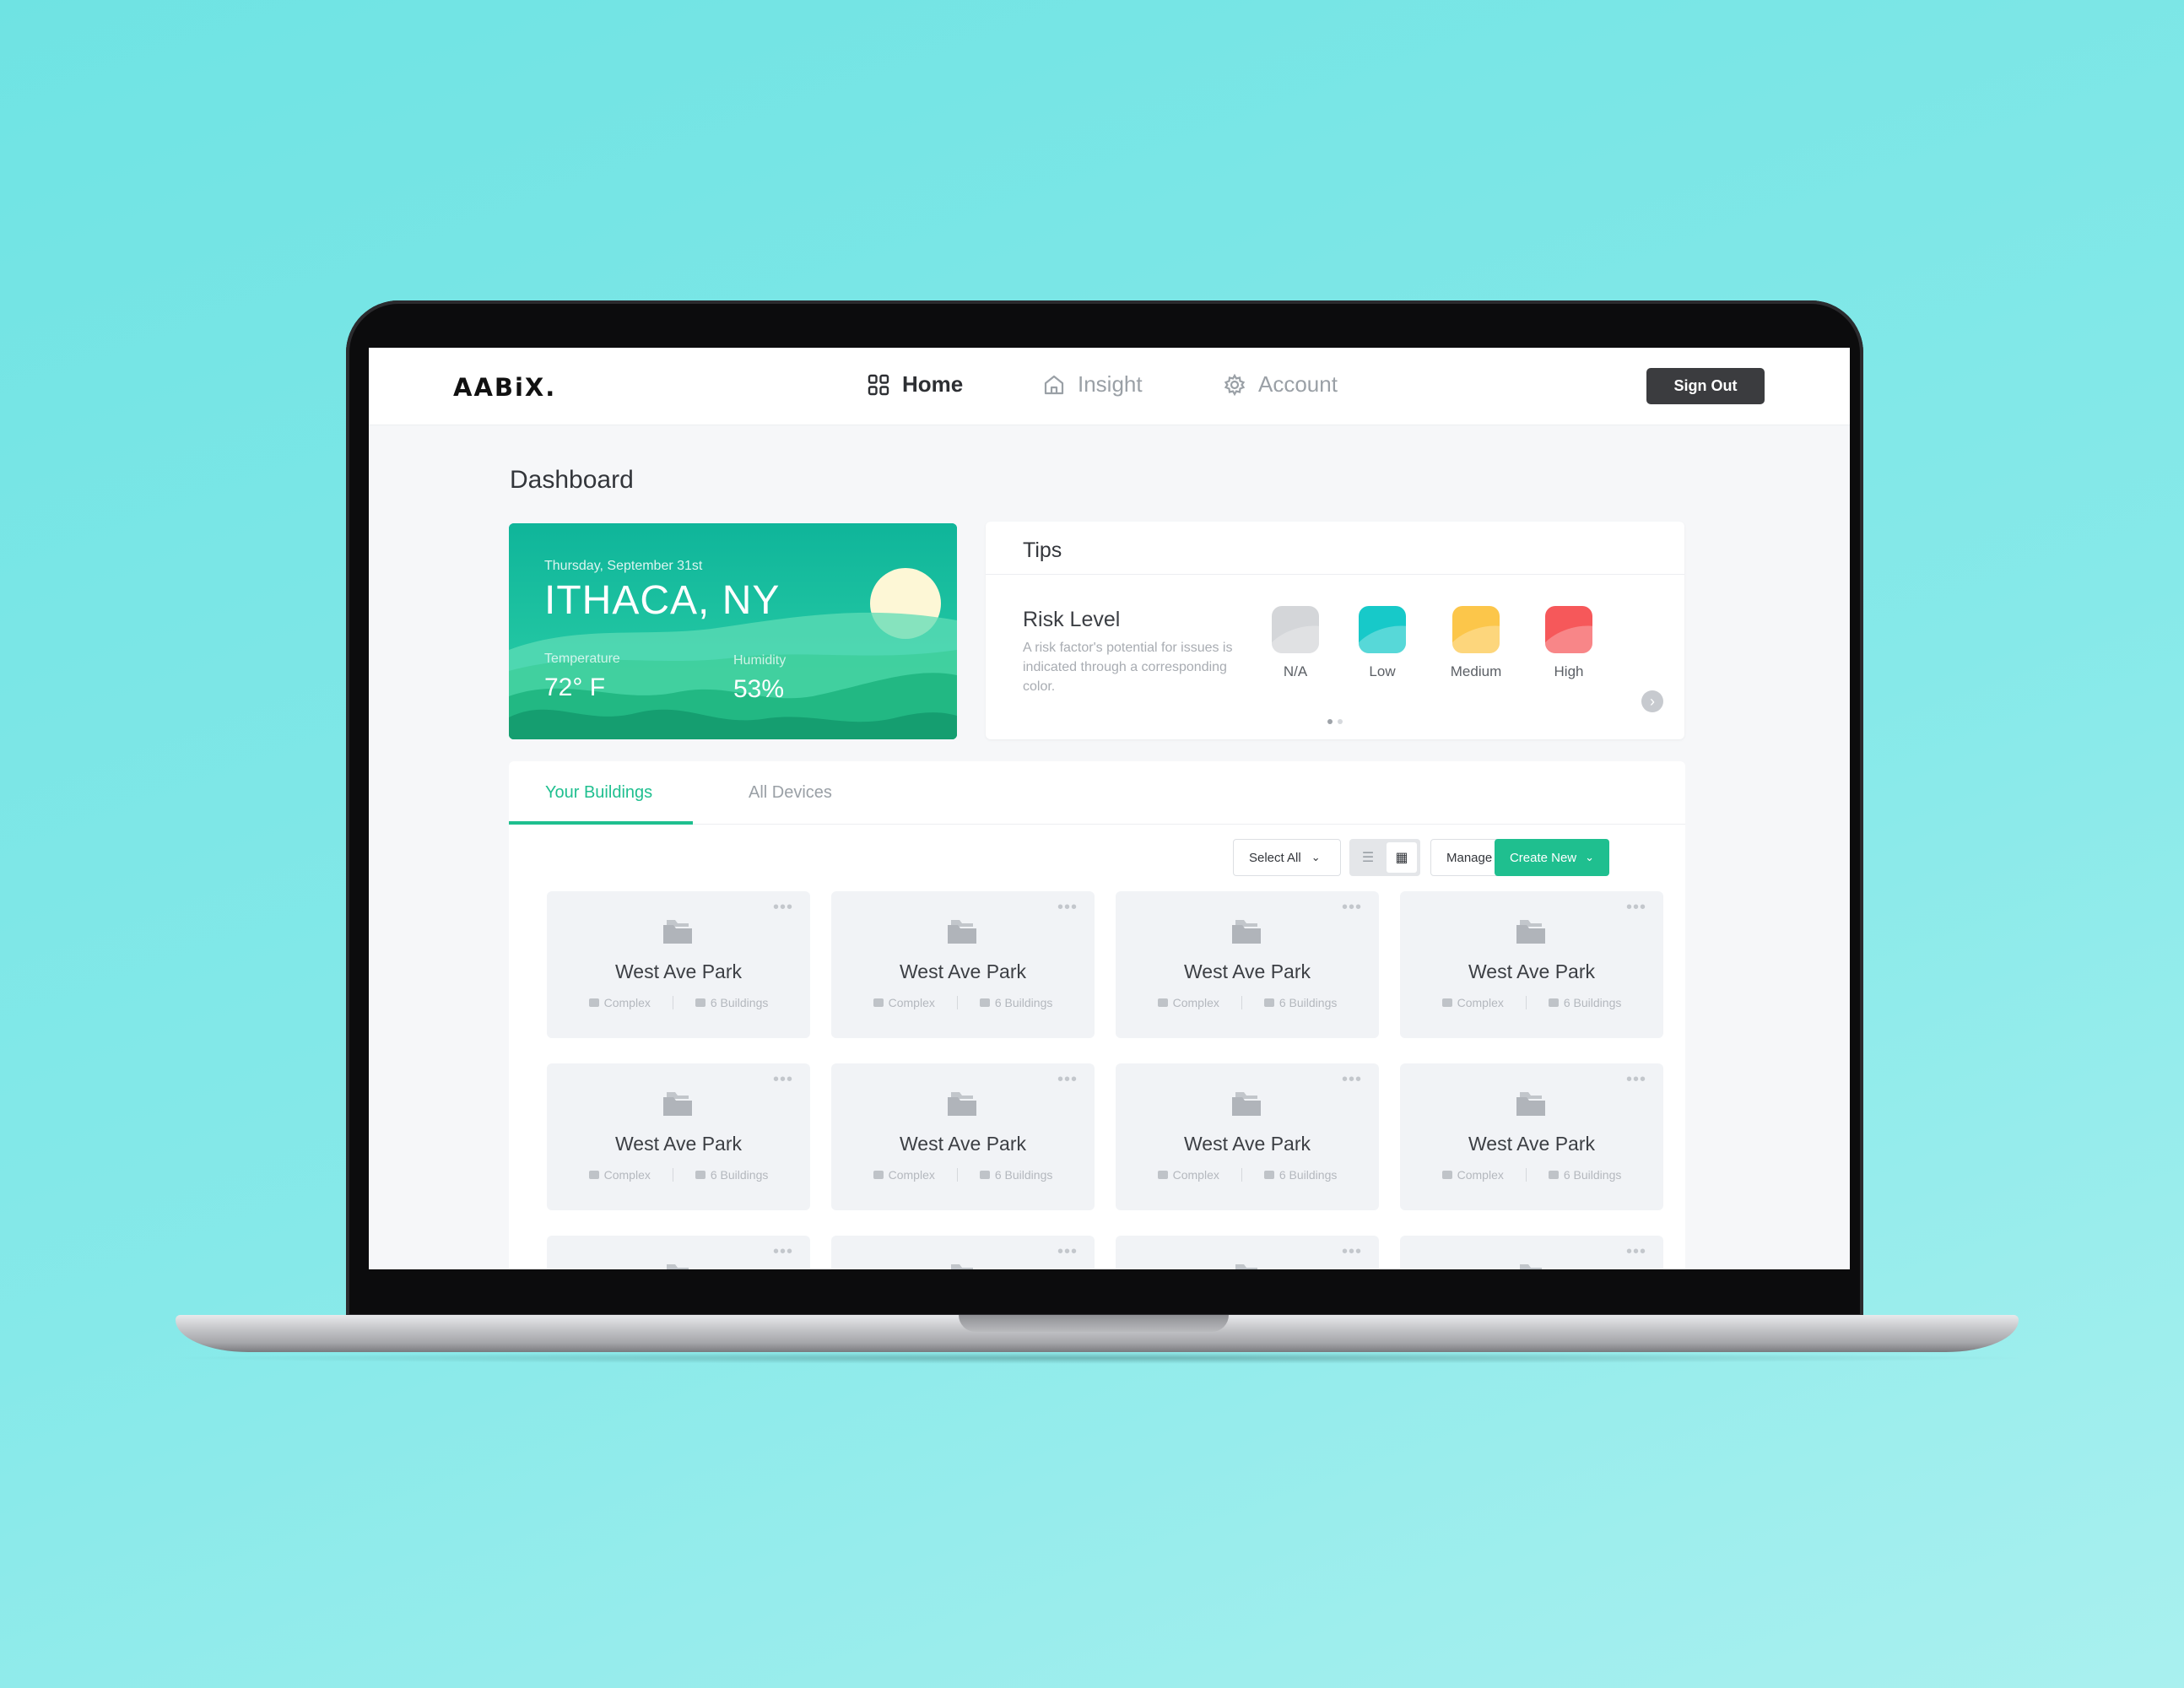  I want to click on top-navigation-bar: AABiX. Home Insight Account Sign Out, so click(1109, 386).